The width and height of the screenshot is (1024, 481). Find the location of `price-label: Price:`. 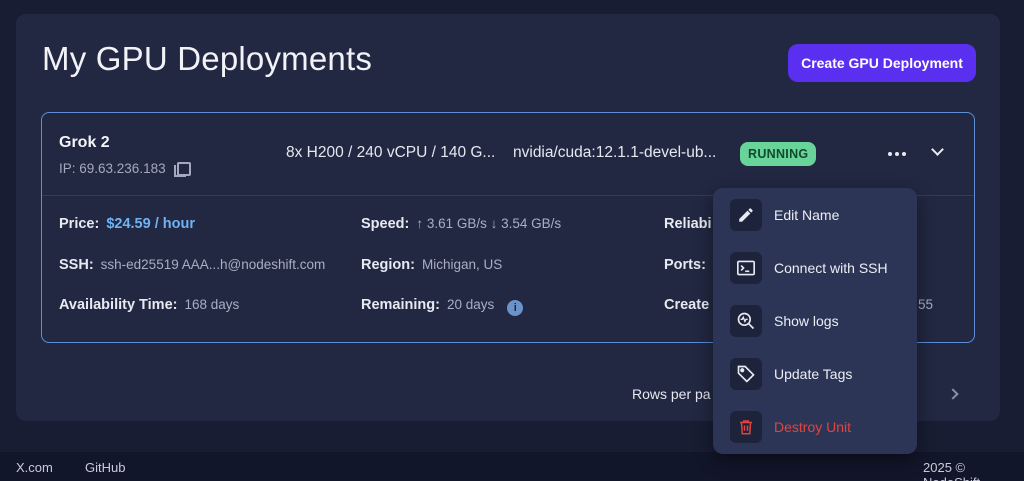

price-label: Price: is located at coordinates (79, 224).